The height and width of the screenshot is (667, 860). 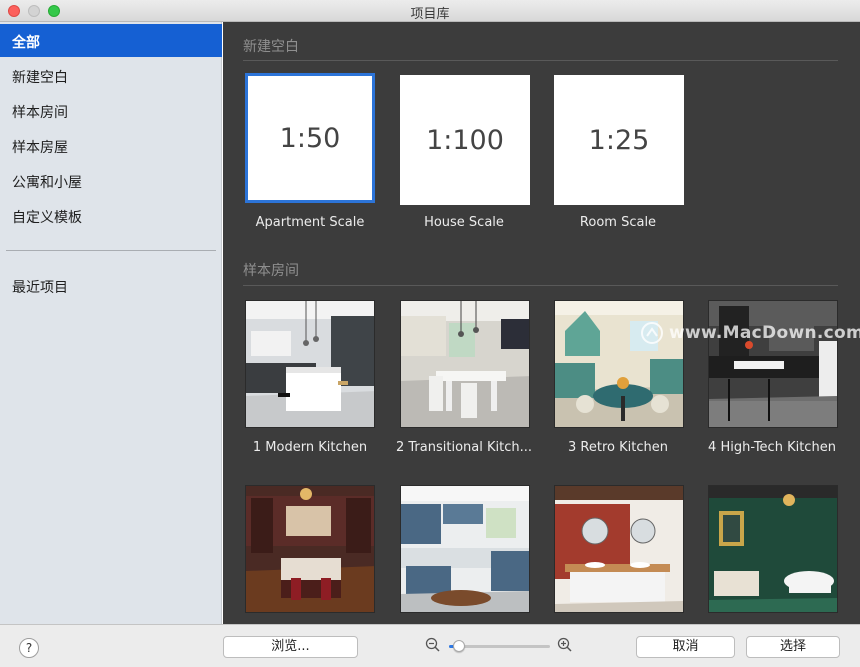 I want to click on modern-kitchen-image, so click(x=310, y=364).